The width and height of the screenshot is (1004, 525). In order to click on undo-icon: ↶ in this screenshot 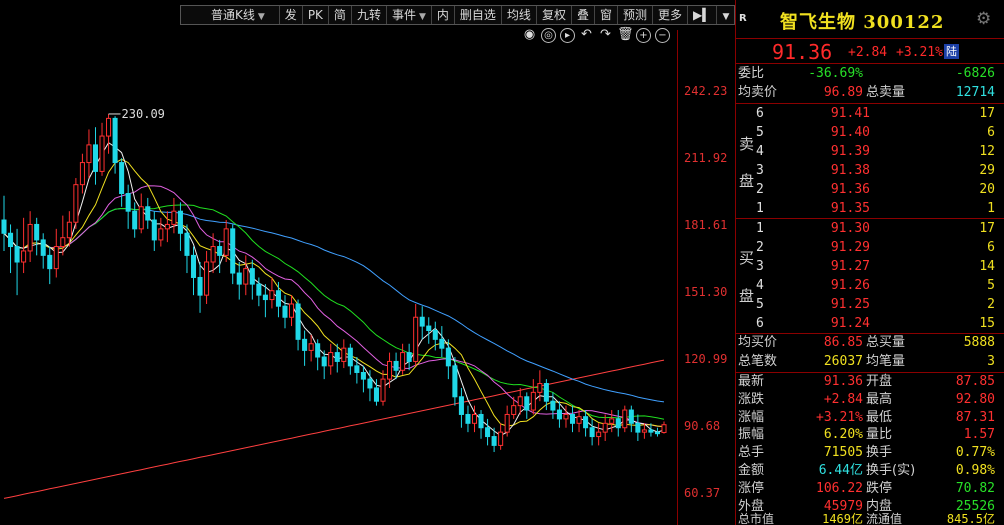, I will do `click(586, 35)`.